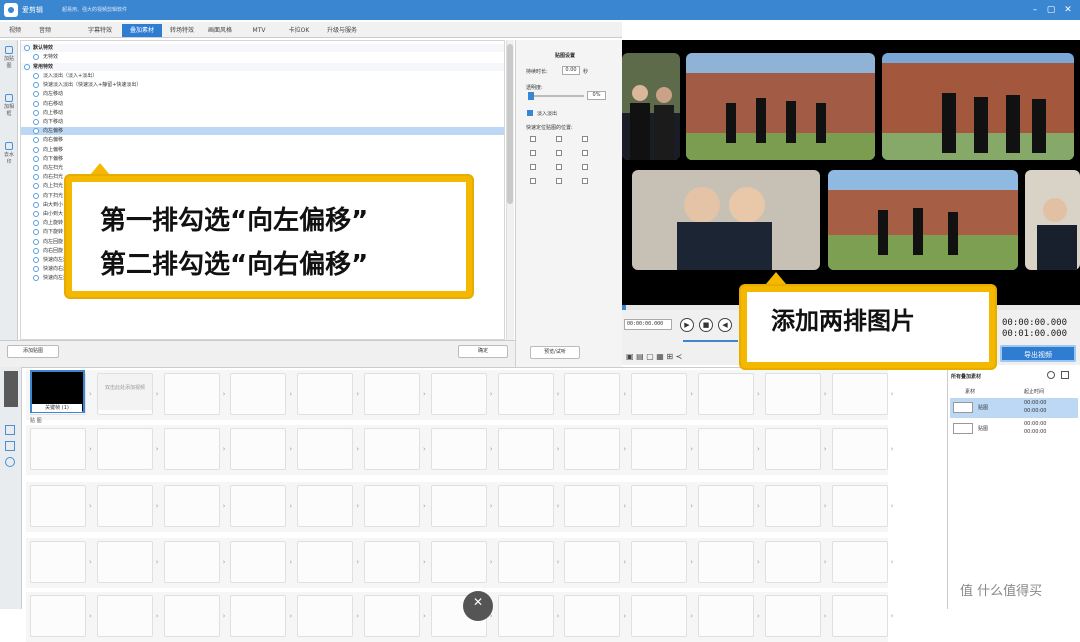 The width and height of the screenshot is (1080, 642). Describe the element at coordinates (1038, 353) in the screenshot. I see `export-video-button: 导出视频` at that location.